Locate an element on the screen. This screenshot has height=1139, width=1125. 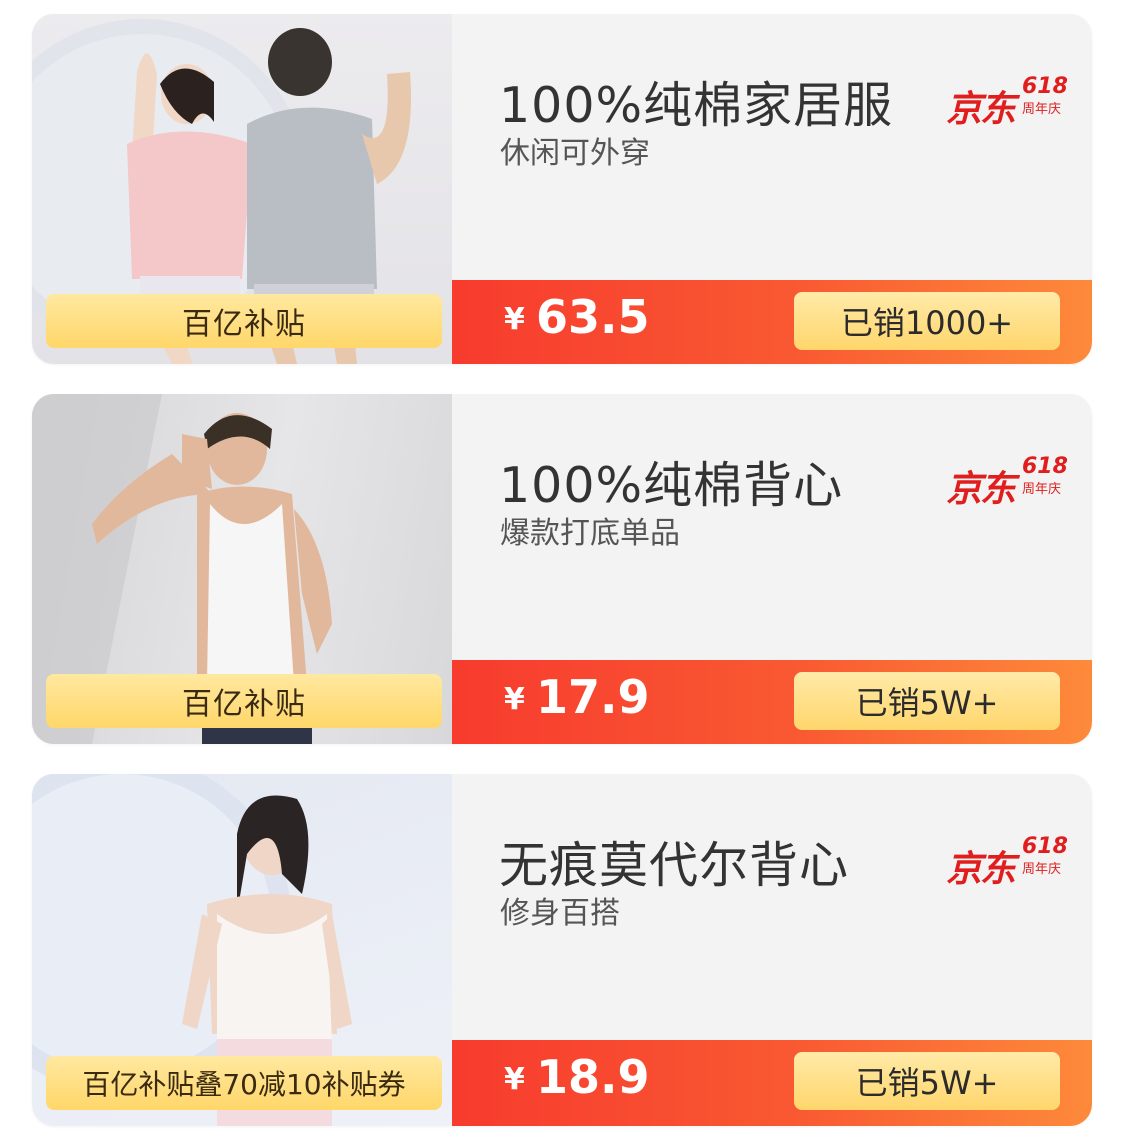
price-bar: ¥ 18.9 已销5W+ is located at coordinates (772, 1083).